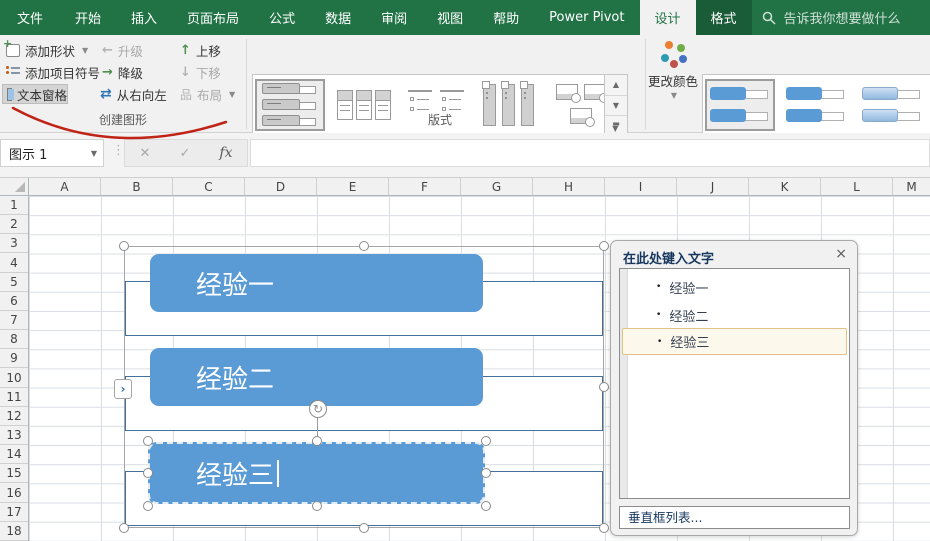 Image resolution: width=930 pixels, height=541 pixels. Describe the element at coordinates (14, 397) in the screenshot. I see `row-header-11: 11` at that location.